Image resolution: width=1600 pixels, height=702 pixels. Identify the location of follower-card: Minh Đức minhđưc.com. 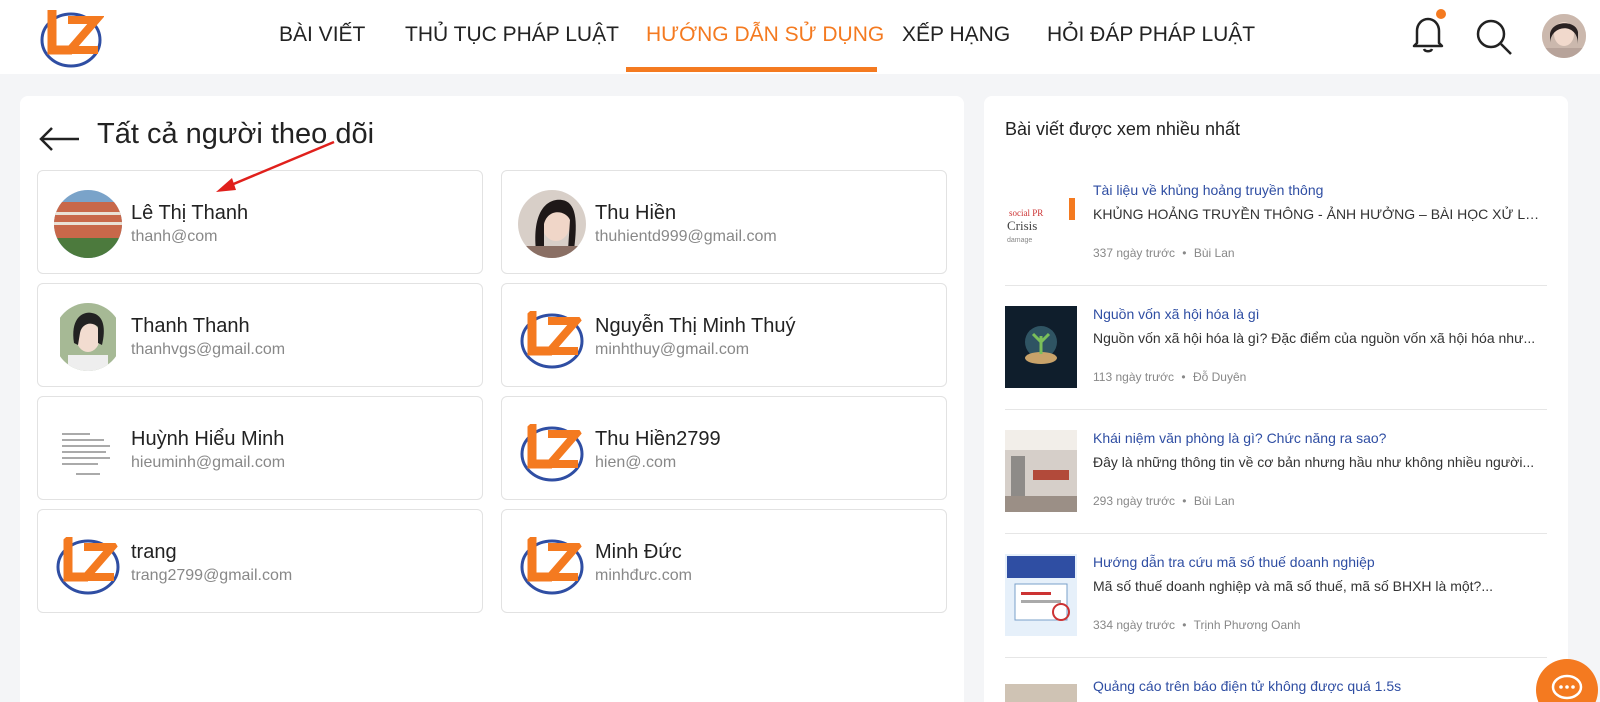
(724, 561).